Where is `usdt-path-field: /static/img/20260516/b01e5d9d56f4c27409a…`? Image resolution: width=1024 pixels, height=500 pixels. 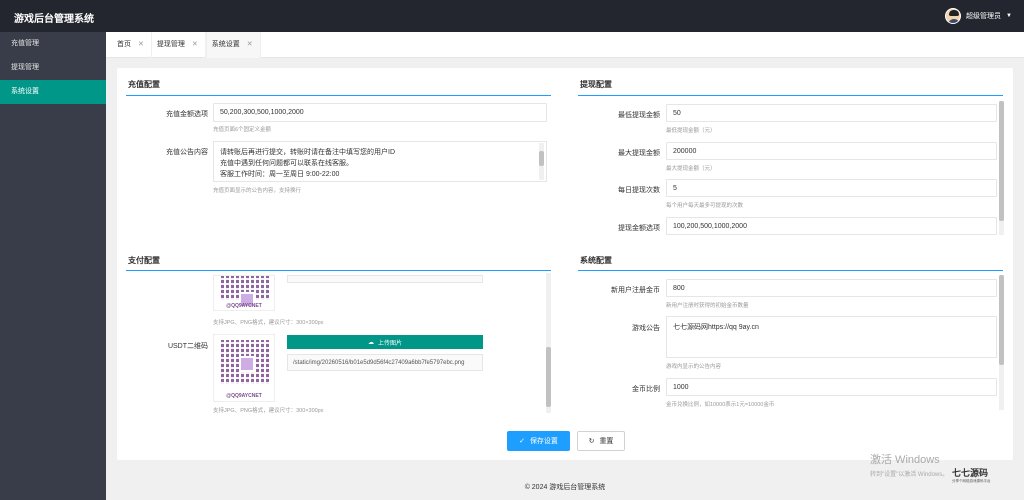
usdt-path-field: /static/img/20260516/b01e5d9d56f4c27409a… is located at coordinates (385, 362).